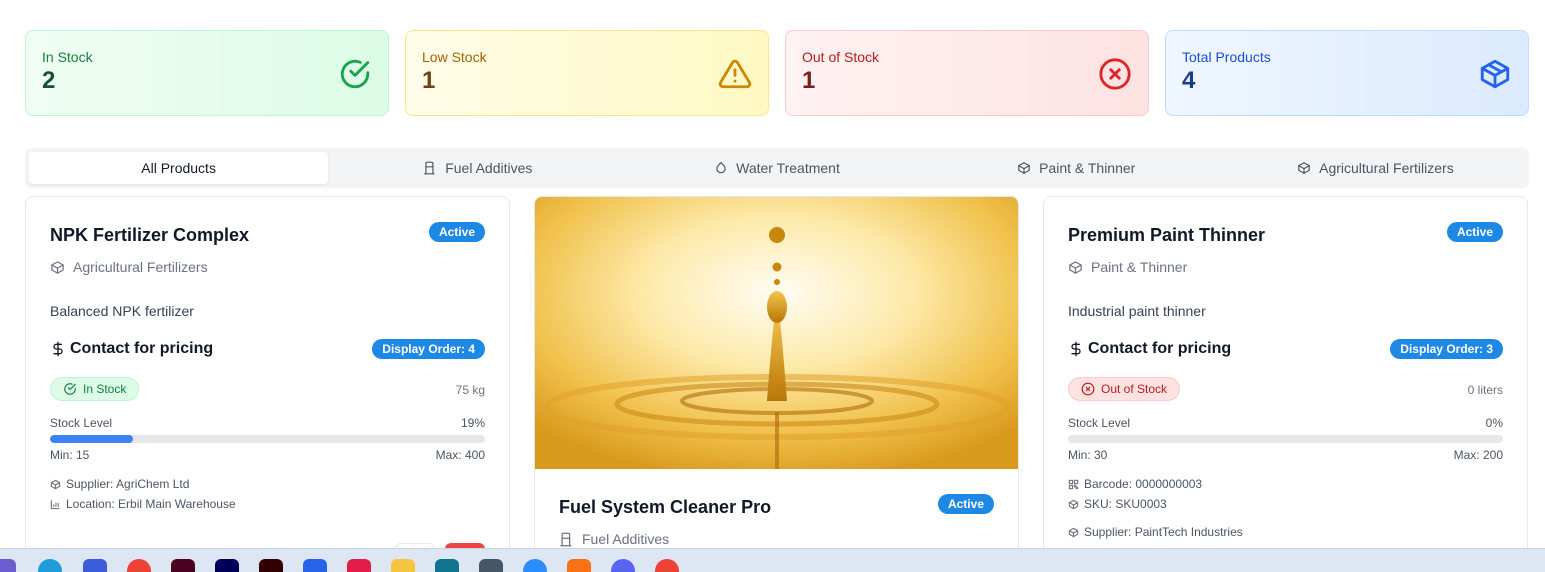 Image resolution: width=1545 pixels, height=572 pixels. Describe the element at coordinates (1163, 532) in the screenshot. I see `supplier-label: Supplier: PaintTech Industries` at that location.